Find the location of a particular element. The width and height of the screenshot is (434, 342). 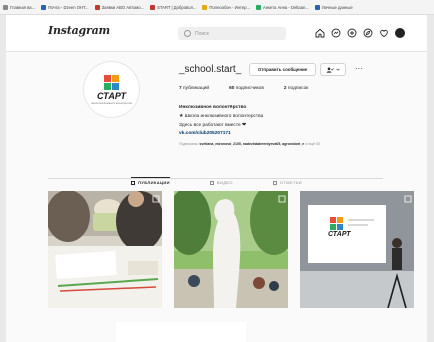

screen-title: СТАРТ is located at coordinates (339, 234).